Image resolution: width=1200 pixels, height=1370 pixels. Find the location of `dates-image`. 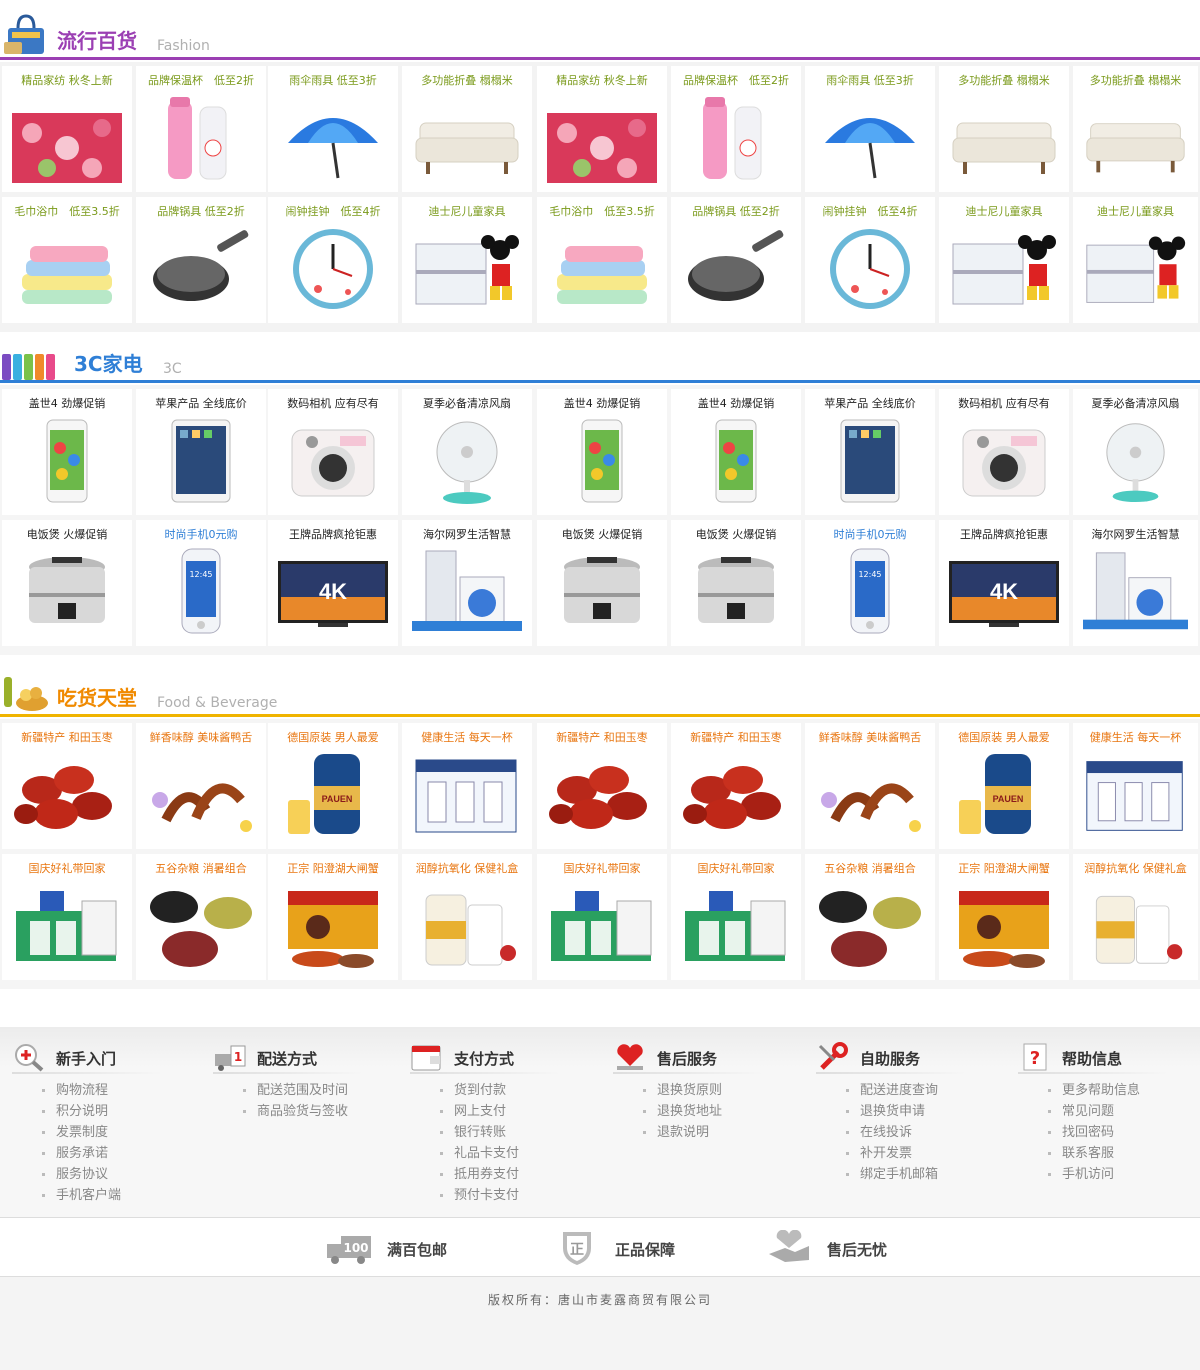

dates-image is located at coordinates (602, 795).